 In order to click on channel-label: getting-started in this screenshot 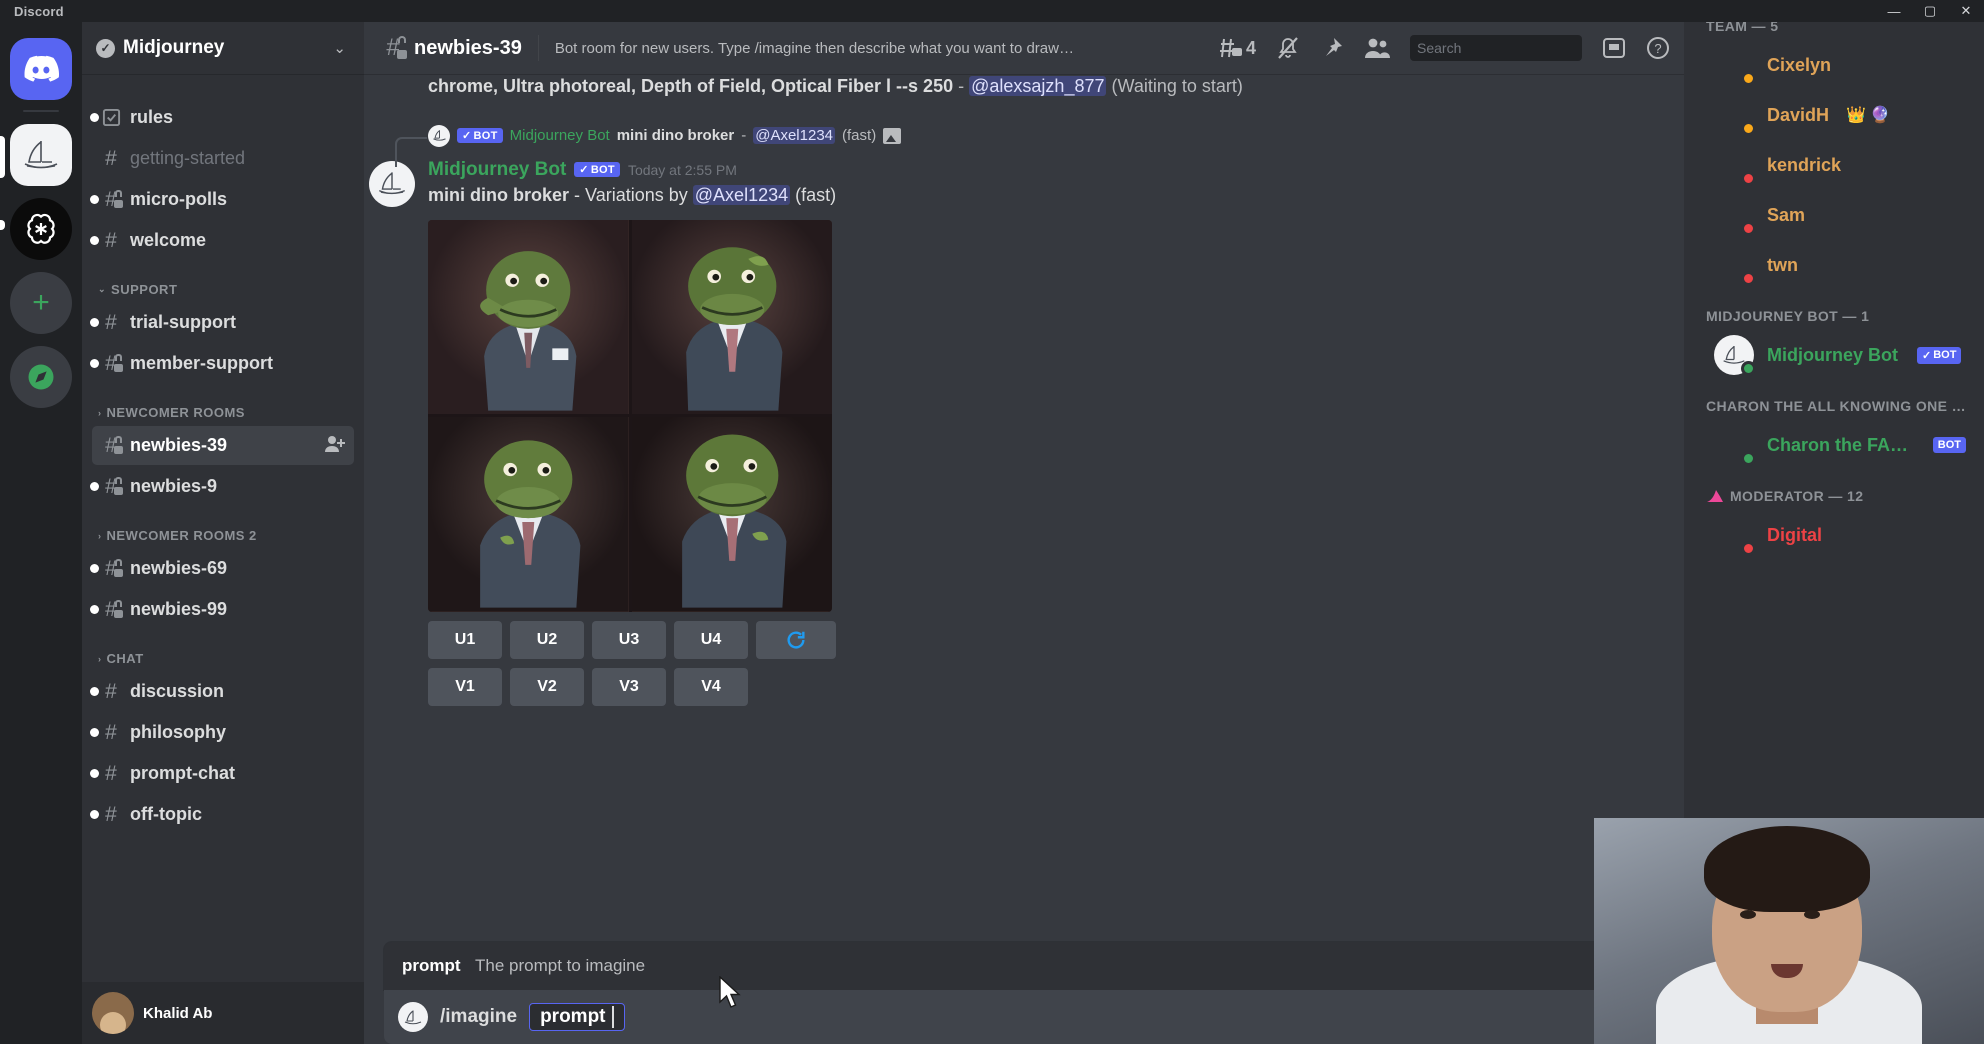, I will do `click(188, 158)`.